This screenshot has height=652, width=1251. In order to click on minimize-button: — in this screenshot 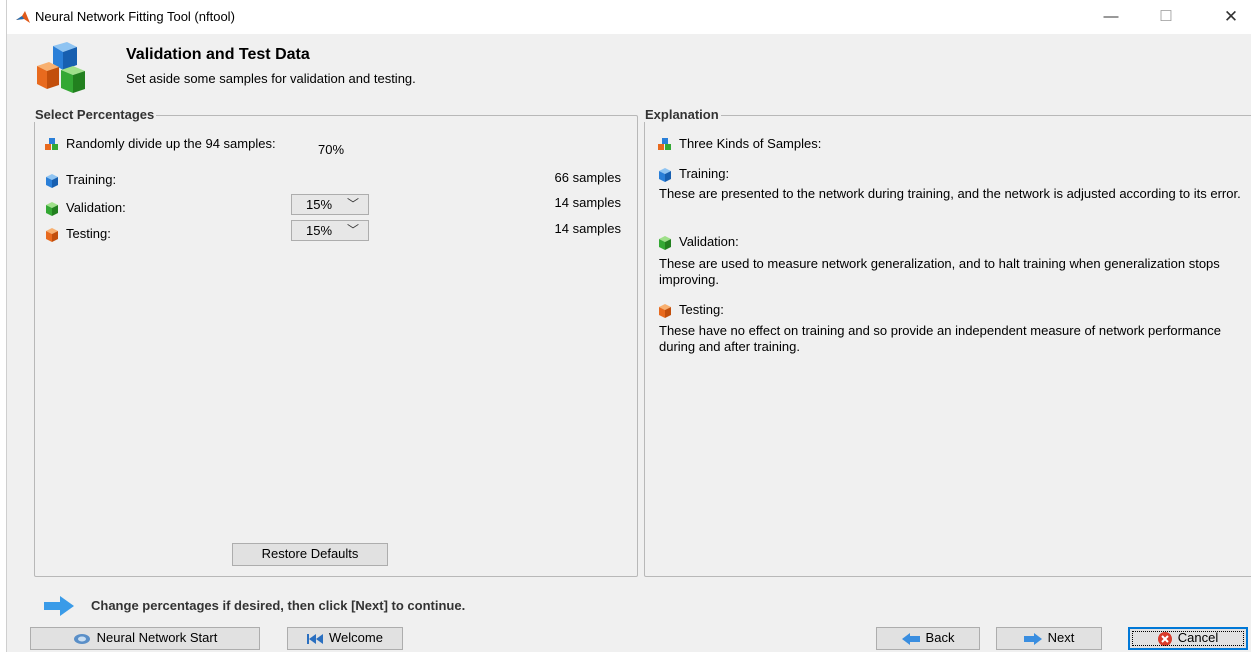, I will do `click(1111, 17)`.